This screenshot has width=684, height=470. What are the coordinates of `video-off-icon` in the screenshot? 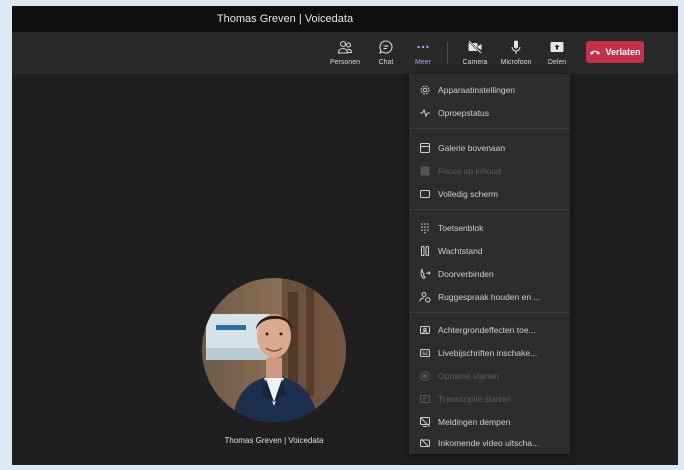 It's located at (425, 443).